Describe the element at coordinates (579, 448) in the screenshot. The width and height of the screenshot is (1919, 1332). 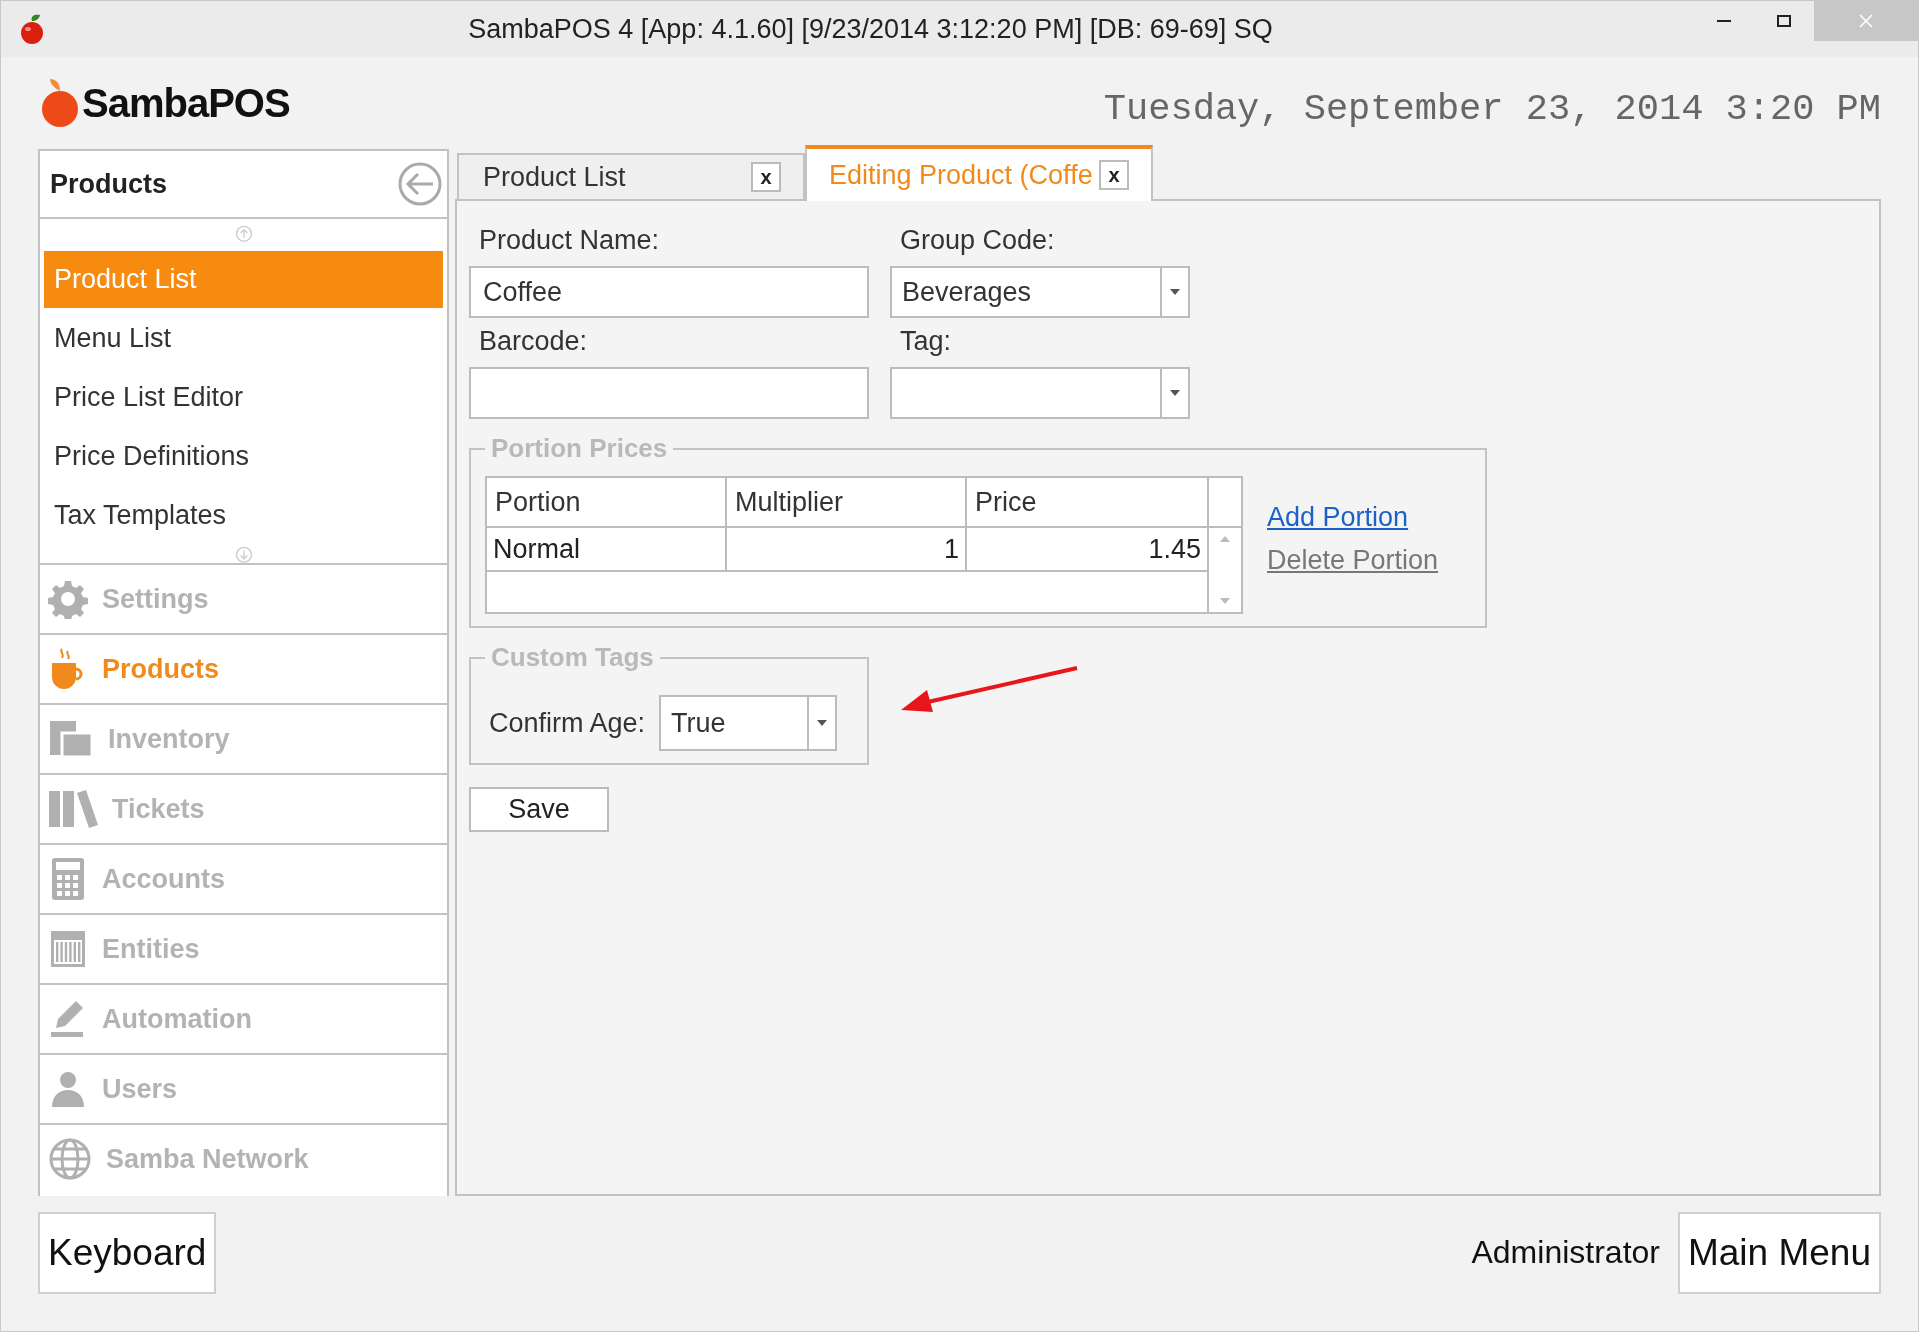
I see `group-title: Portion Prices` at that location.